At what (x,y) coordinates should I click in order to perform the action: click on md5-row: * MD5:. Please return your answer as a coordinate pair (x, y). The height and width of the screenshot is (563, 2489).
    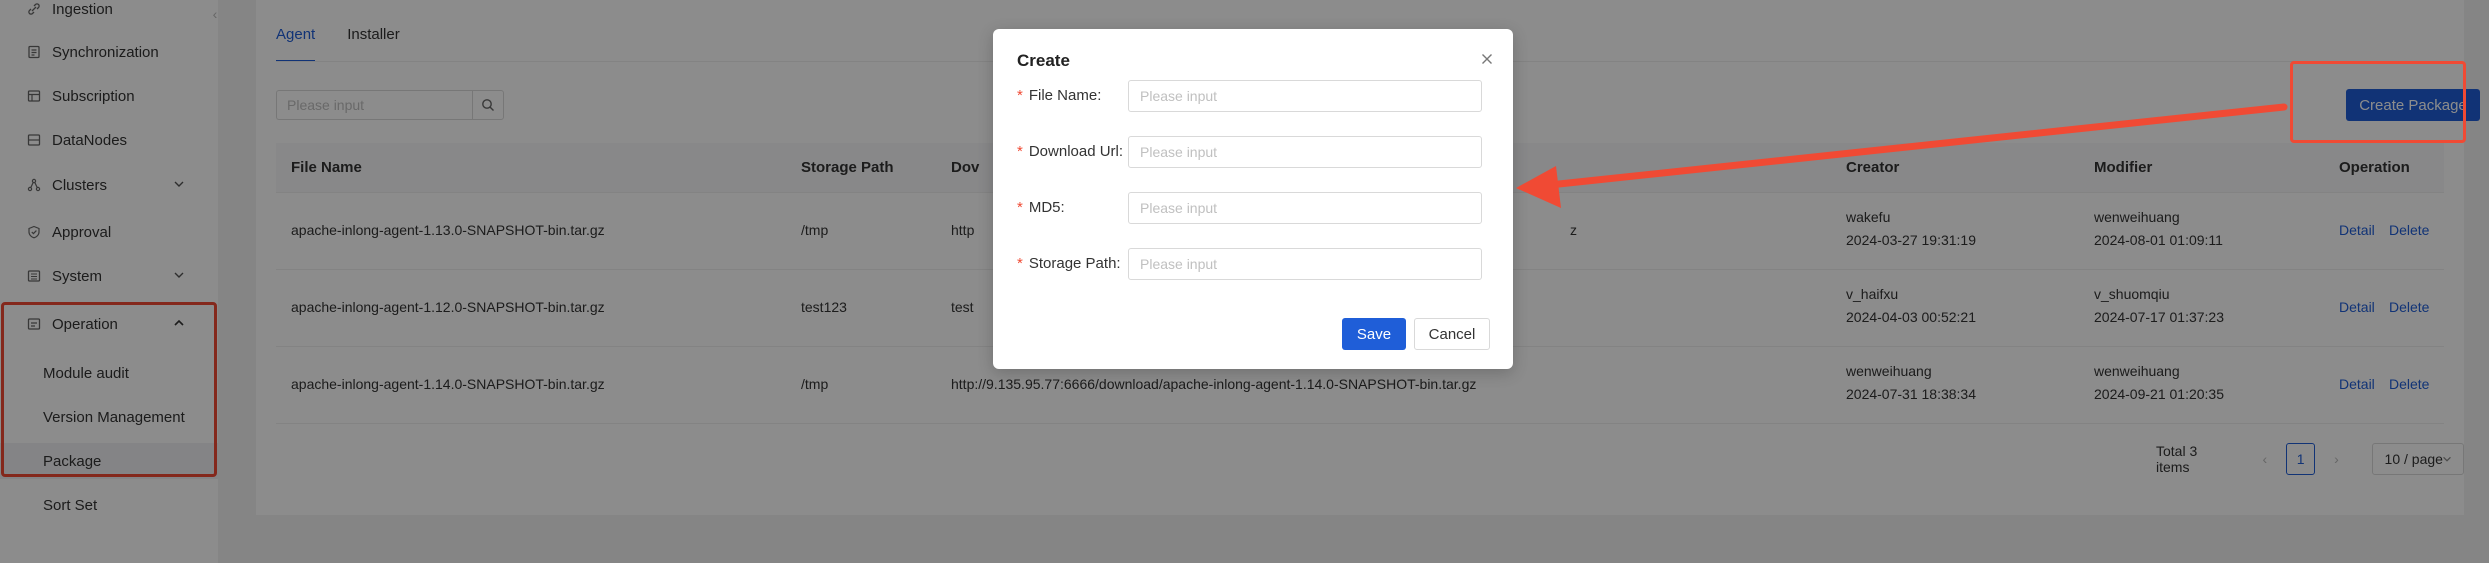
    Looking at the image, I should click on (1253, 208).